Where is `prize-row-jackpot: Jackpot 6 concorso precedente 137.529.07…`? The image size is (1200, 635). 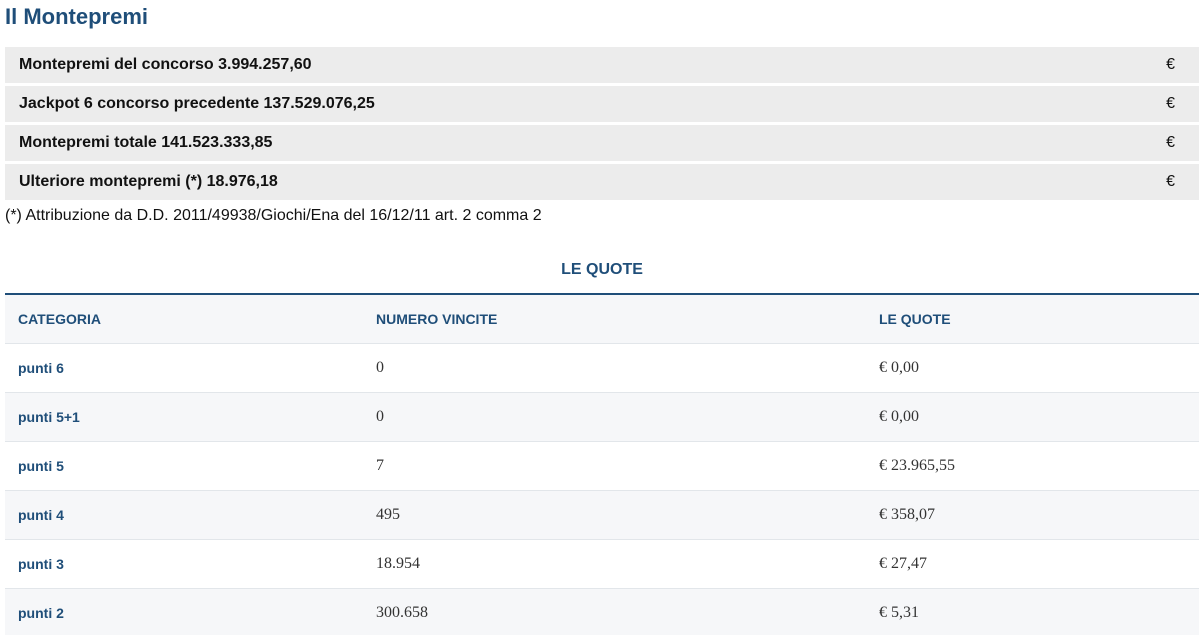
prize-row-jackpot: Jackpot 6 concorso precedente 137.529.07… is located at coordinates (602, 104).